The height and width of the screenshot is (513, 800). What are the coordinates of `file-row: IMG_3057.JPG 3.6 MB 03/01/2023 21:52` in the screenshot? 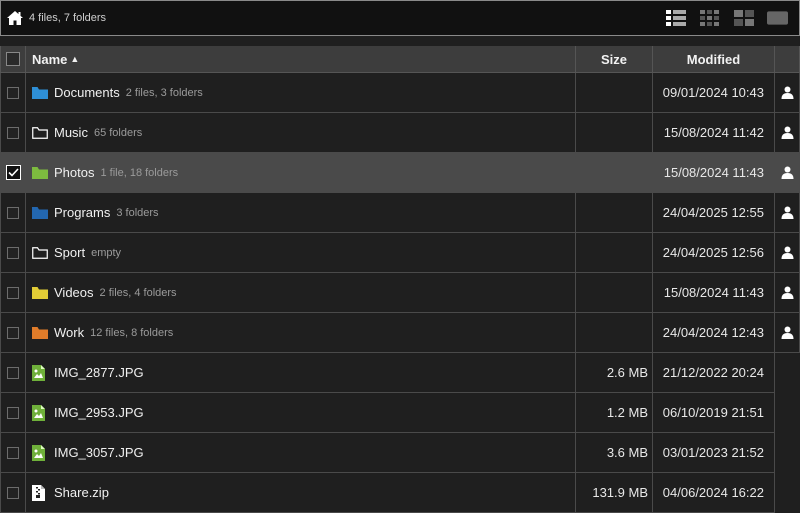 It's located at (400, 453).